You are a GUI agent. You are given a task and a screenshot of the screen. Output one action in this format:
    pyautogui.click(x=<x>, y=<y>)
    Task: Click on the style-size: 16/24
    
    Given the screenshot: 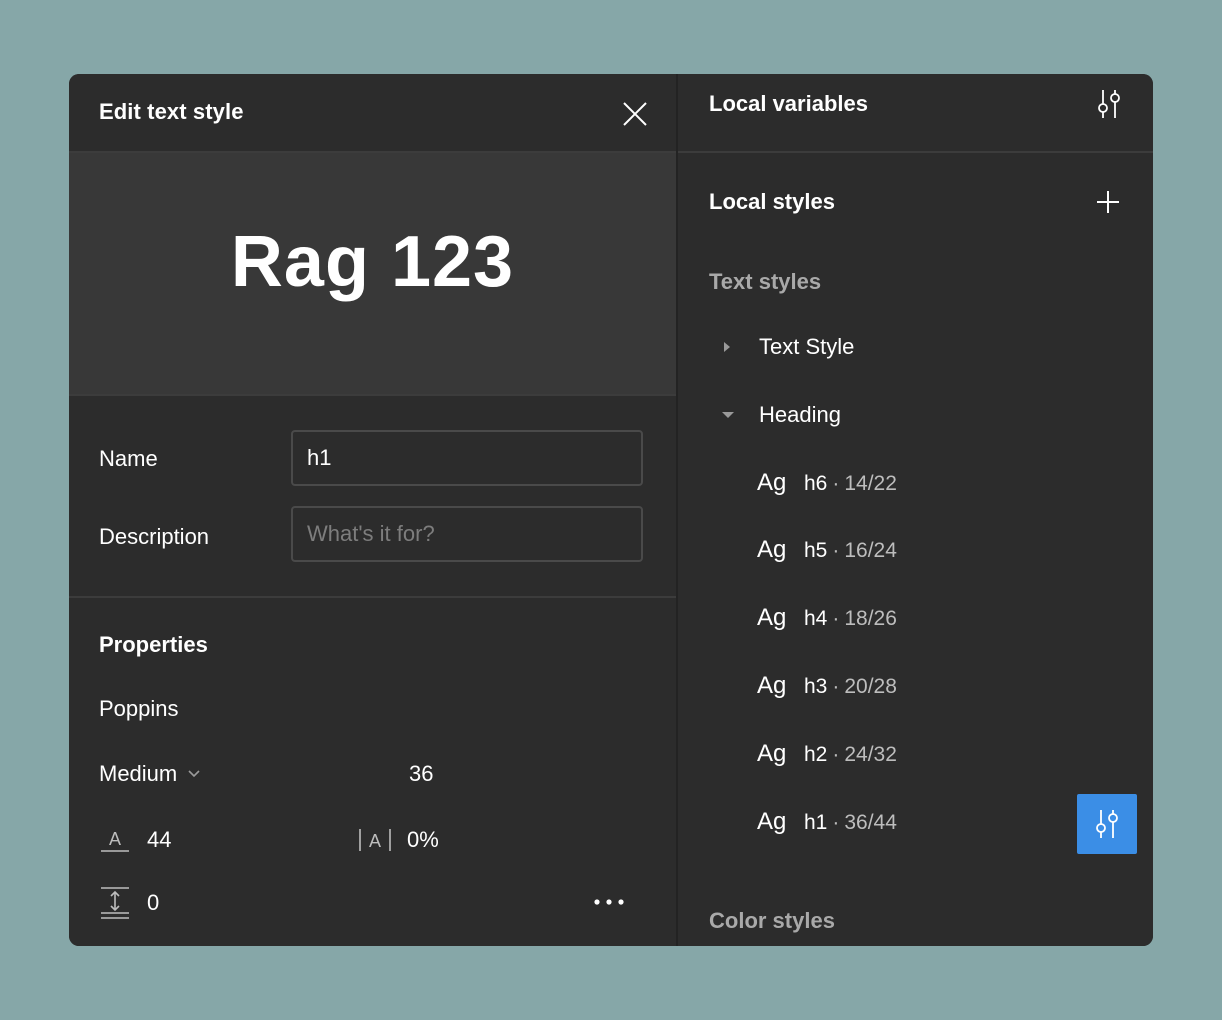 What is the action you would take?
    pyautogui.click(x=870, y=550)
    